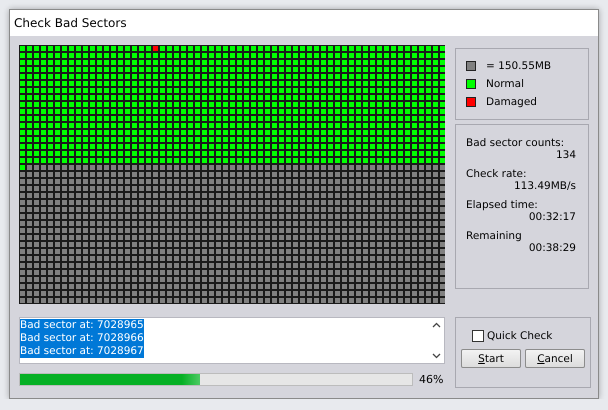  What do you see at coordinates (436, 325) in the screenshot?
I see `scroll-up-icon` at bounding box center [436, 325].